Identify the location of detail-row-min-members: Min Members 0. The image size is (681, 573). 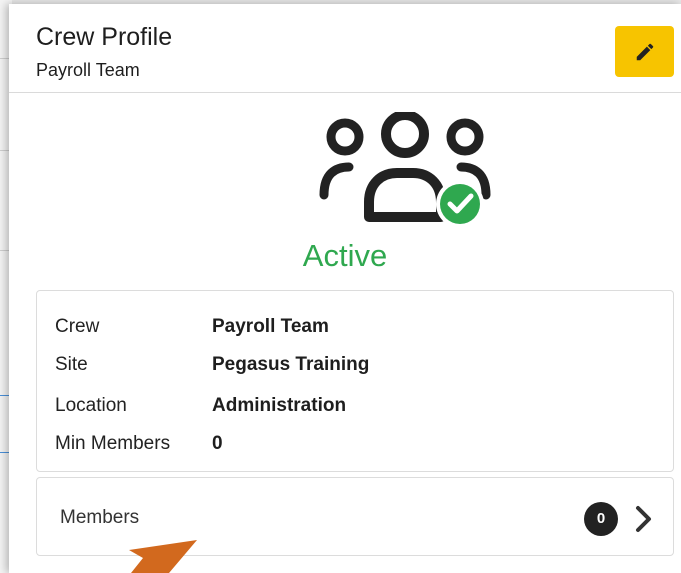
(139, 444).